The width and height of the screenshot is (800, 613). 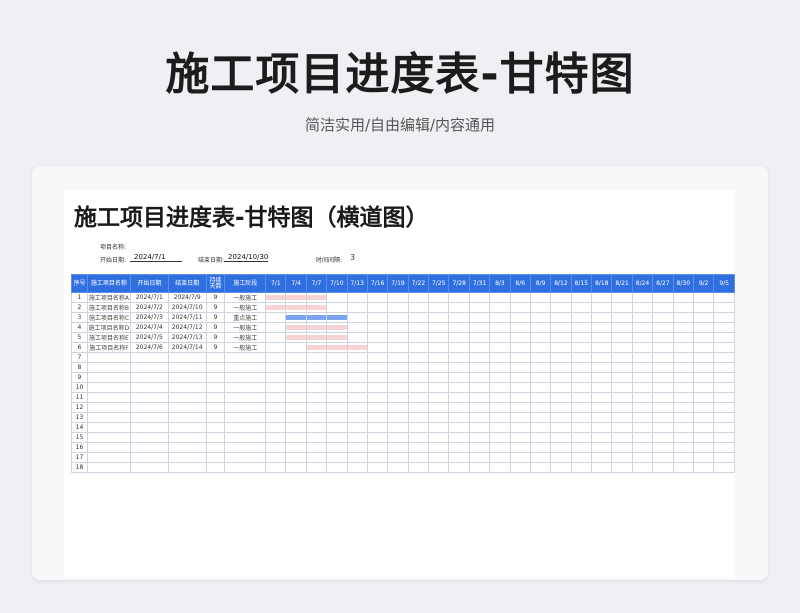 What do you see at coordinates (149, 317) in the screenshot?
I see `cell-start: 2024/7/3` at bounding box center [149, 317].